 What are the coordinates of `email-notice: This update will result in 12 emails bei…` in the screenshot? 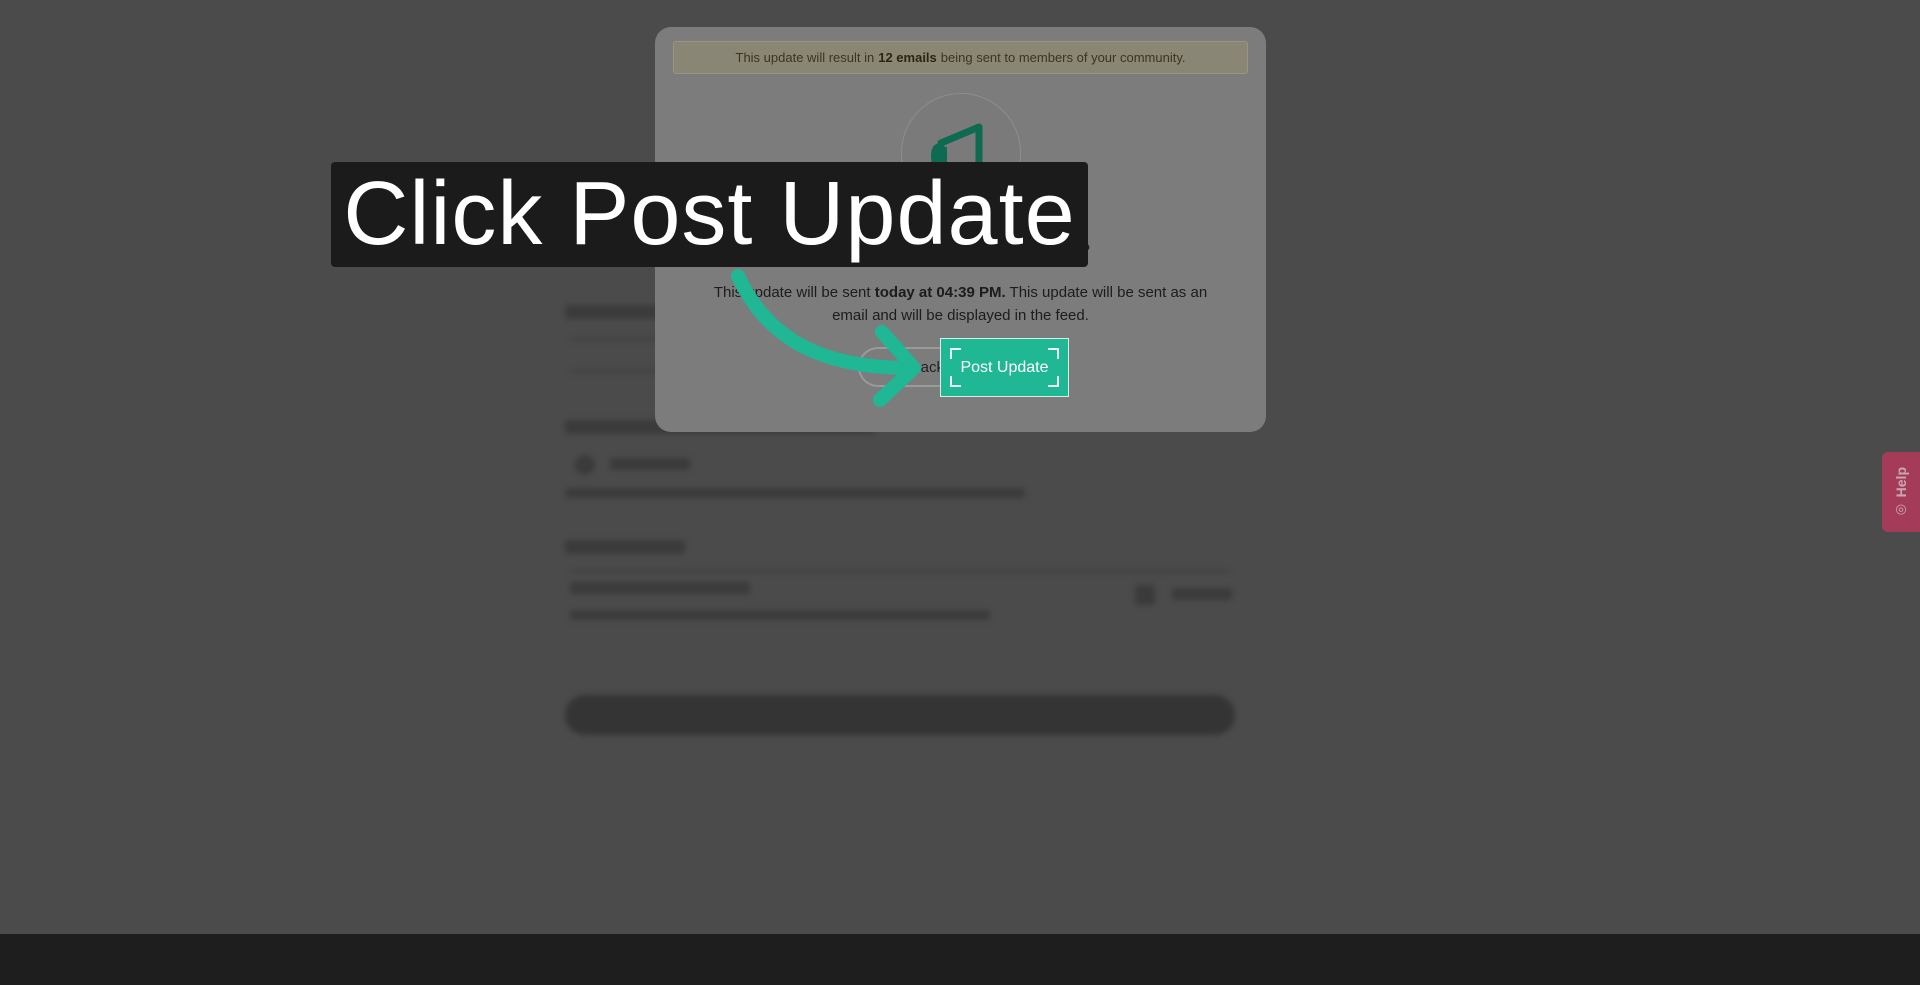 It's located at (960, 57).